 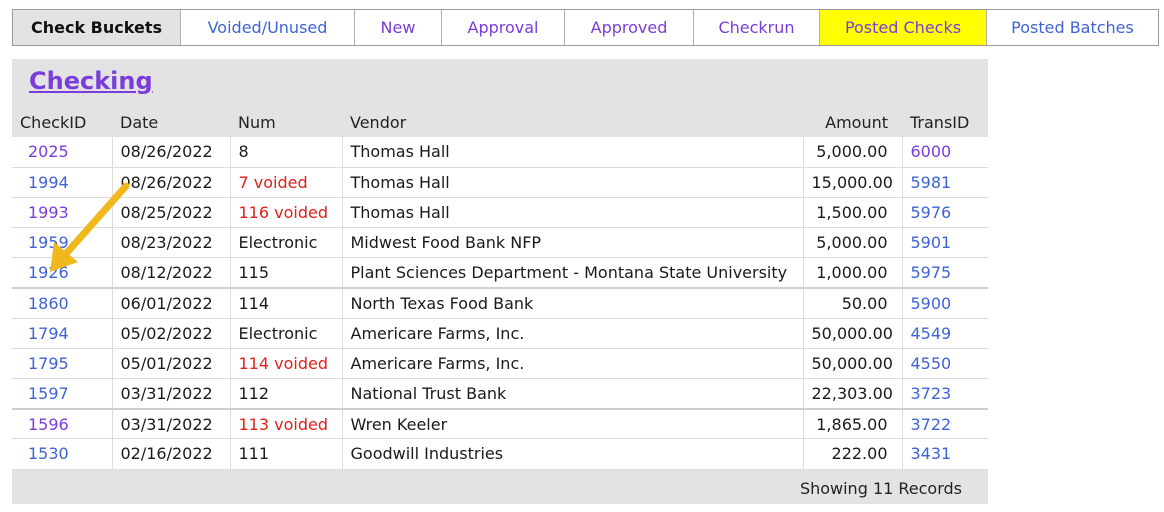 What do you see at coordinates (96, 27) in the screenshot?
I see `tab-check-buckets: Check Buckets` at bounding box center [96, 27].